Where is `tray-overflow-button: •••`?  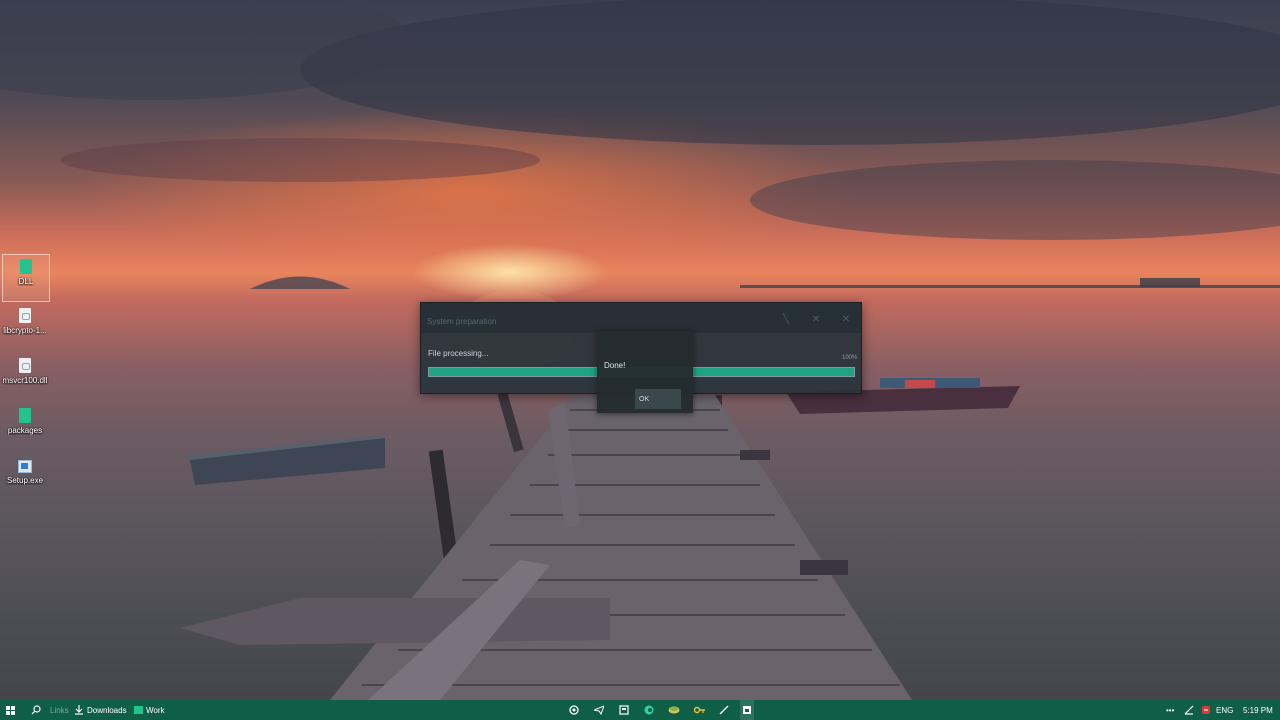
tray-overflow-button: ••• is located at coordinates (1170, 710).